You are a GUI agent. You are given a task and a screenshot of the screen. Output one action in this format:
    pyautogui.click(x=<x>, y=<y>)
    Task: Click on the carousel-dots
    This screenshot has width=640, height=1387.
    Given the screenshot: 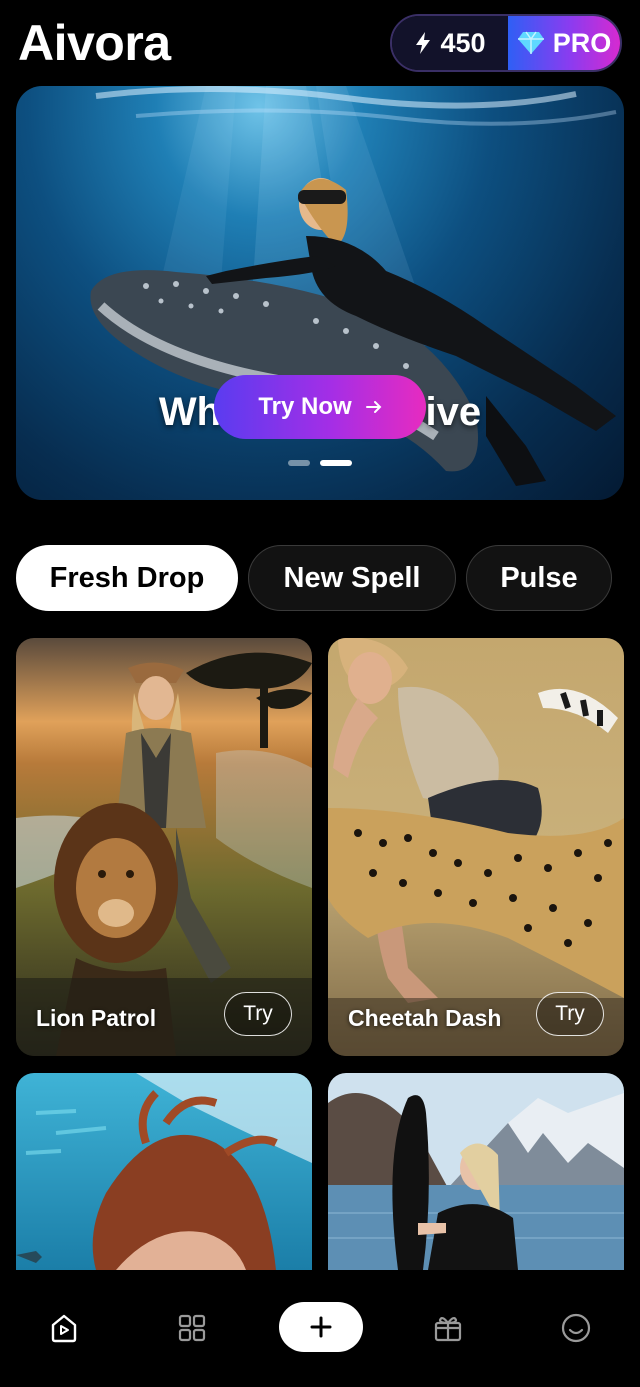 What is the action you would take?
    pyautogui.click(x=320, y=463)
    